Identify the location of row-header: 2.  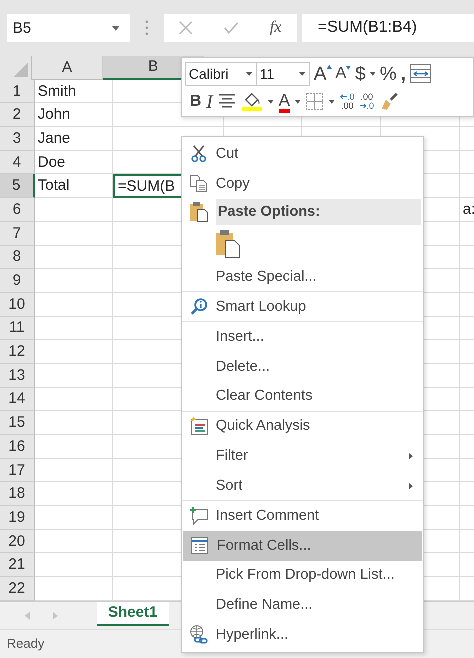
(17, 115).